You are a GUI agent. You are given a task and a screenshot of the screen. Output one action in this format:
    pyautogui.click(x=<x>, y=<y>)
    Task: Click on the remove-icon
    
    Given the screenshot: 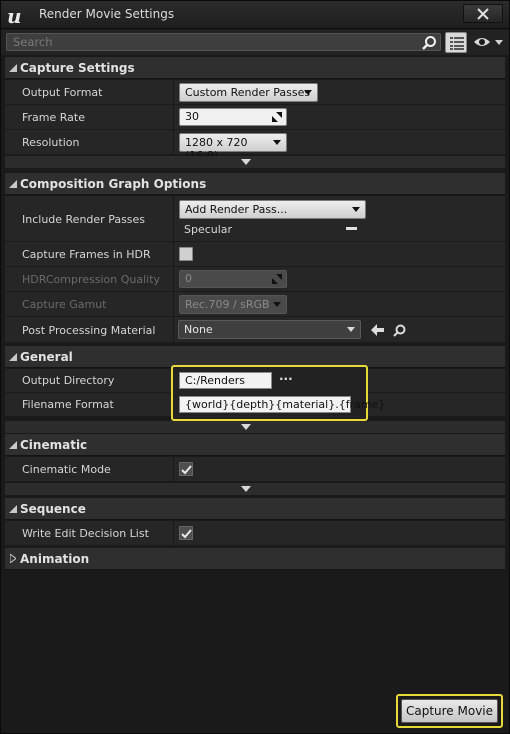 What is the action you would take?
    pyautogui.click(x=351, y=228)
    